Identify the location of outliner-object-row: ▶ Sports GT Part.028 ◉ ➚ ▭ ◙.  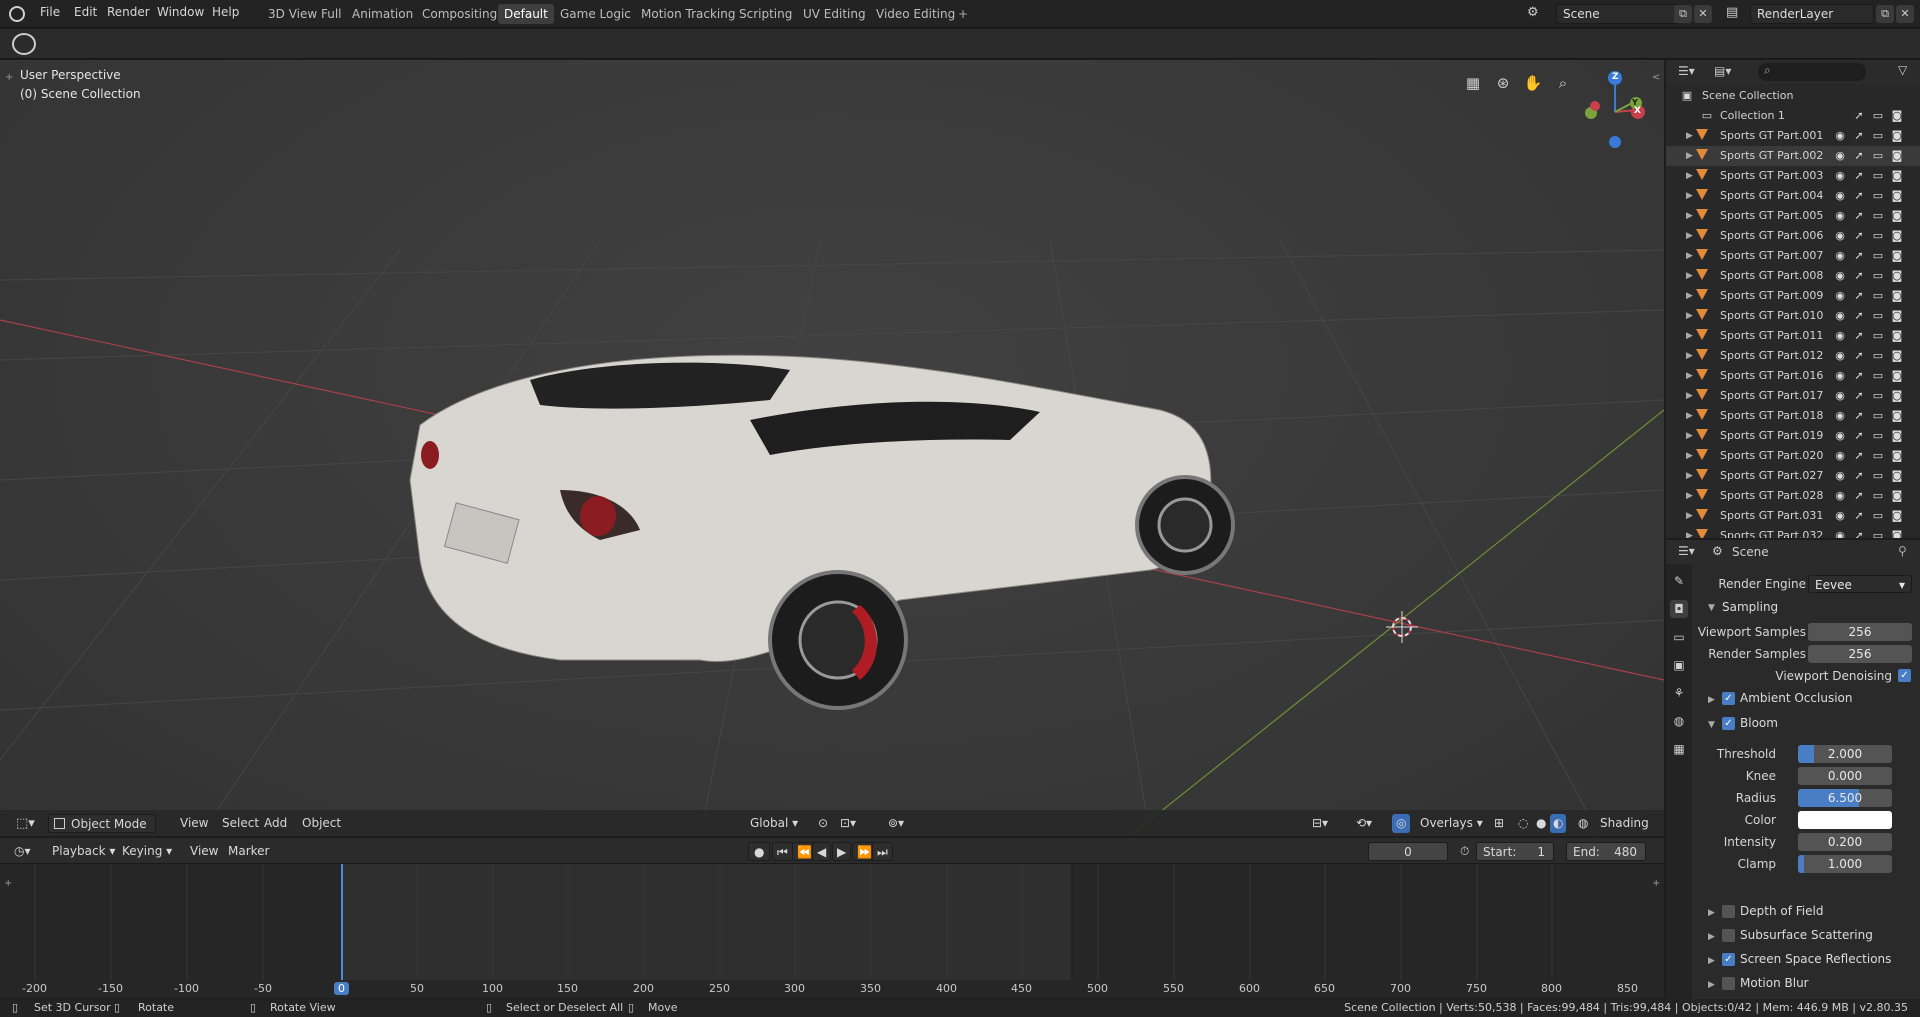
(1793, 496).